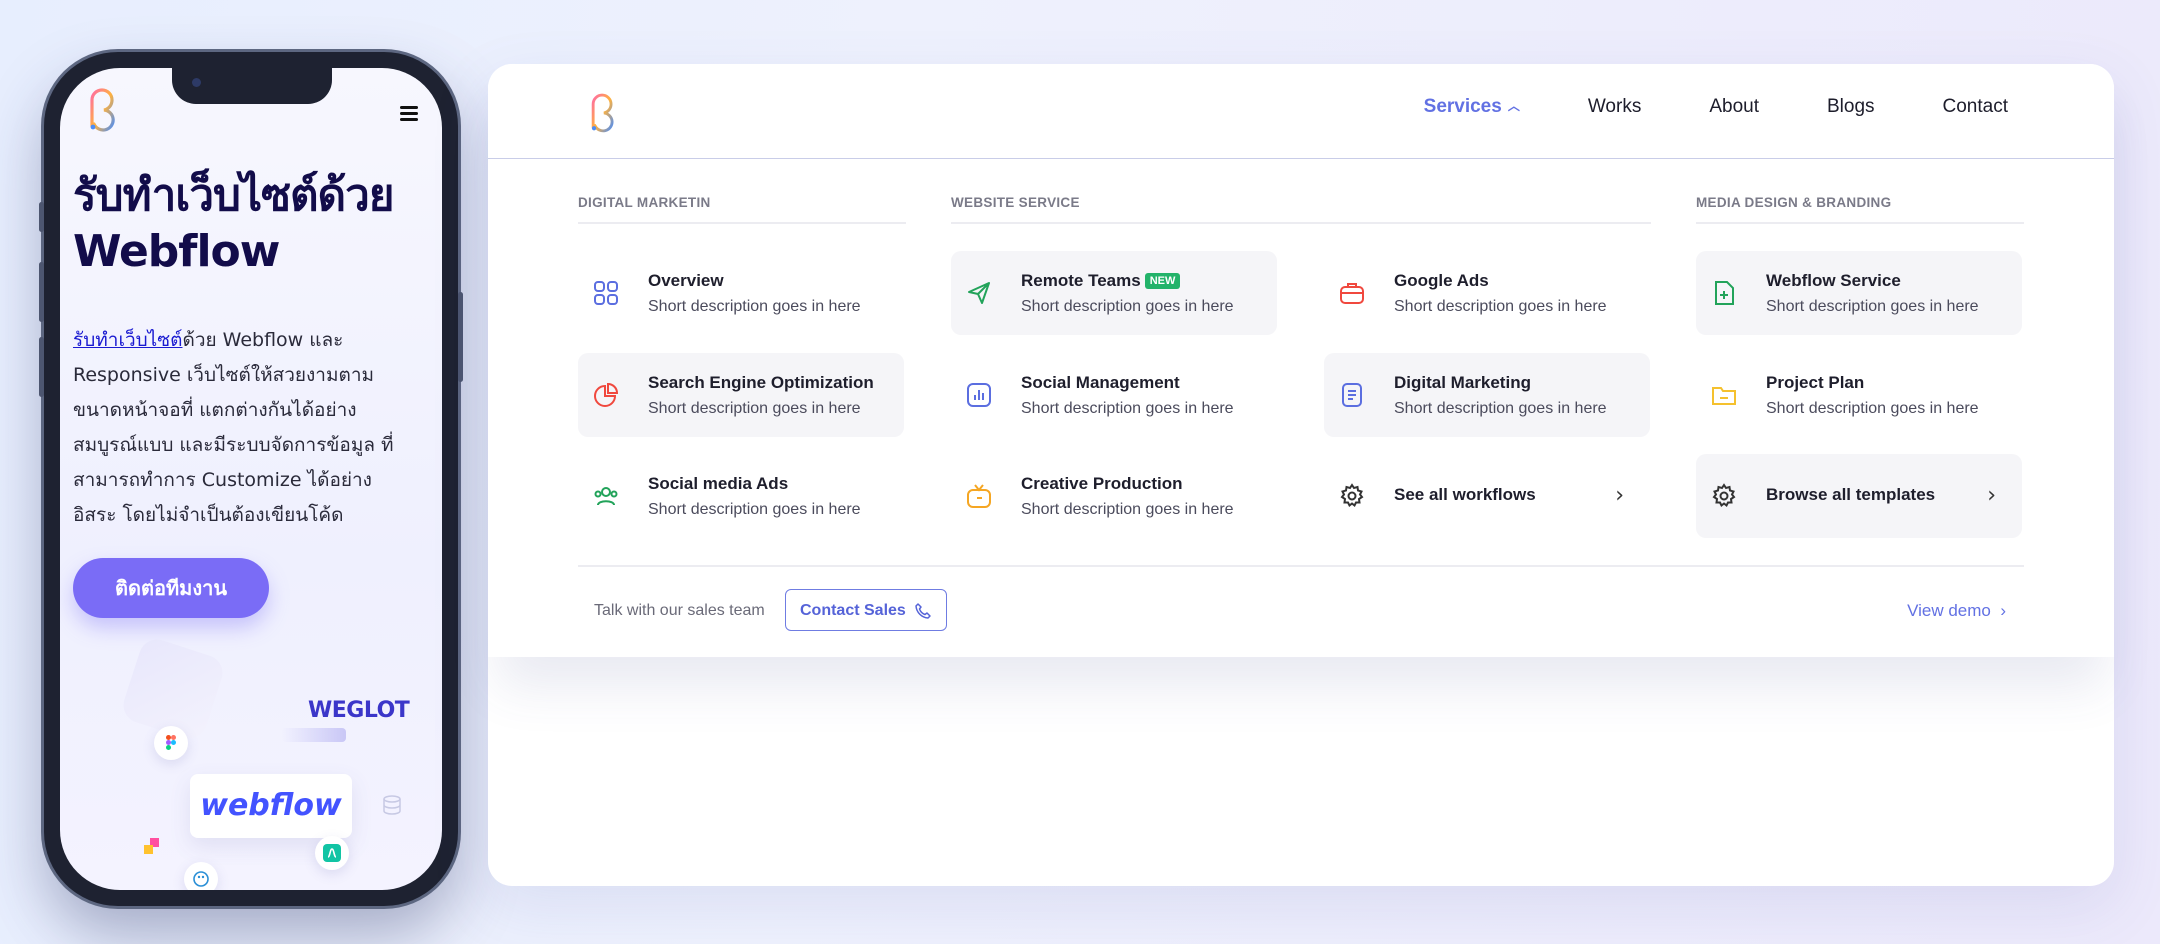  Describe the element at coordinates (314, 735) in the screenshot. I see `decorative-bar` at that location.